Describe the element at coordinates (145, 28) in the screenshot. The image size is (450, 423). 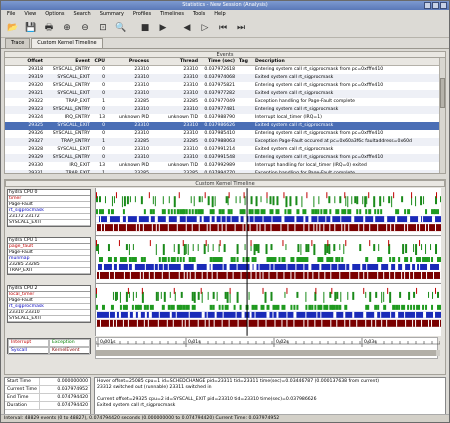
I see `stop-button: ■` at that location.